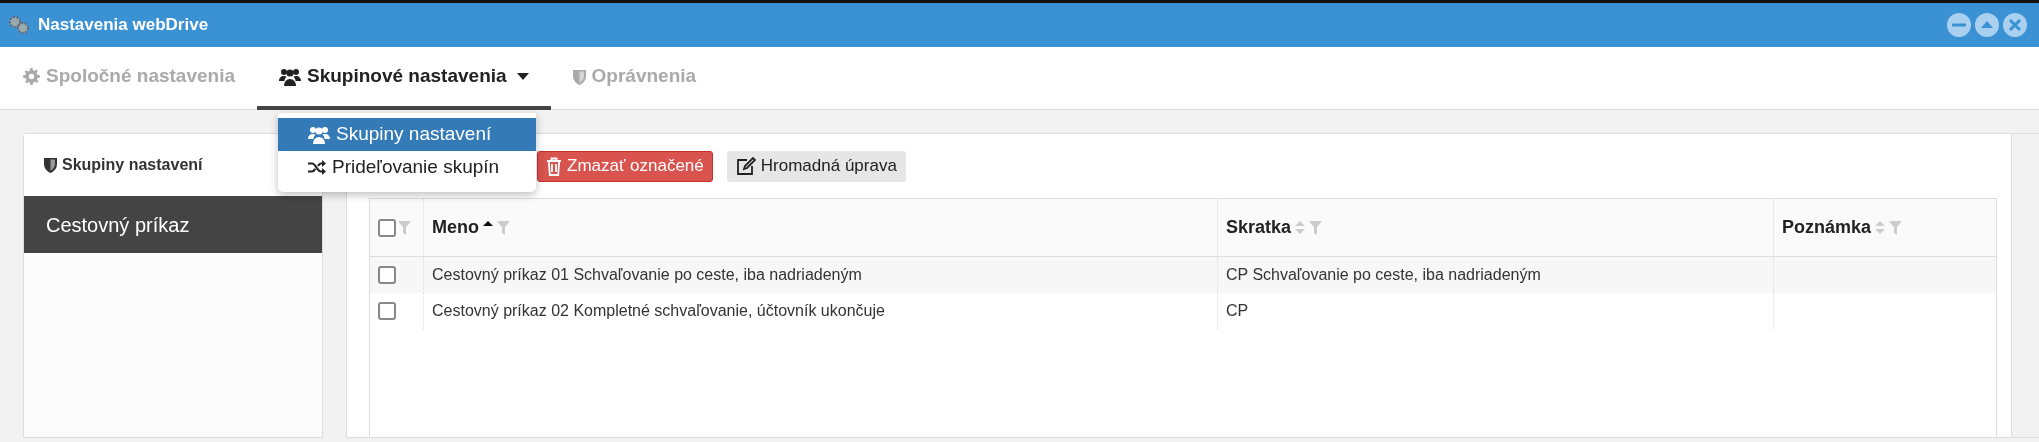 The width and height of the screenshot is (2039, 442). What do you see at coordinates (1383, 275) in the screenshot?
I see `table-cell-text: CP Schvaľovanie po ceste, iba nadriadeným` at bounding box center [1383, 275].